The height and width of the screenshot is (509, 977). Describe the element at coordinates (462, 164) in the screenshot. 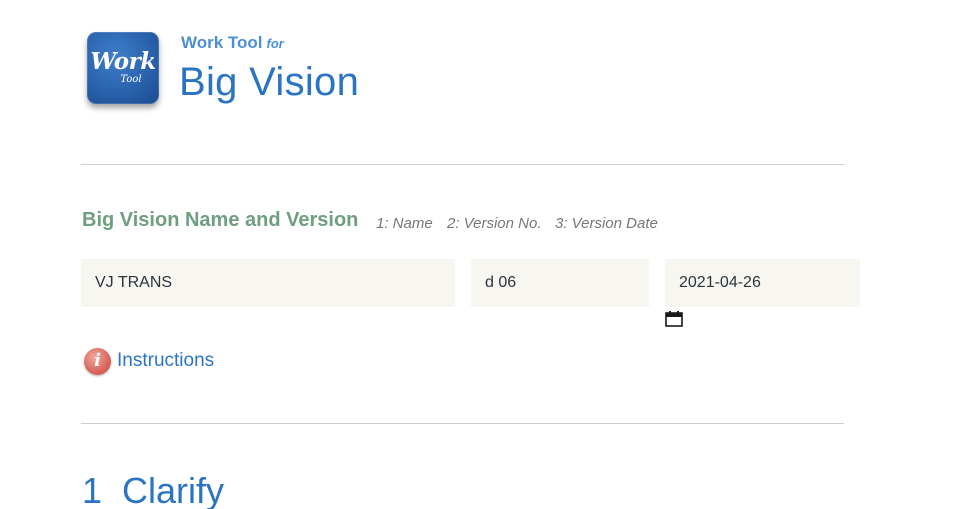

I see `header-divider` at that location.